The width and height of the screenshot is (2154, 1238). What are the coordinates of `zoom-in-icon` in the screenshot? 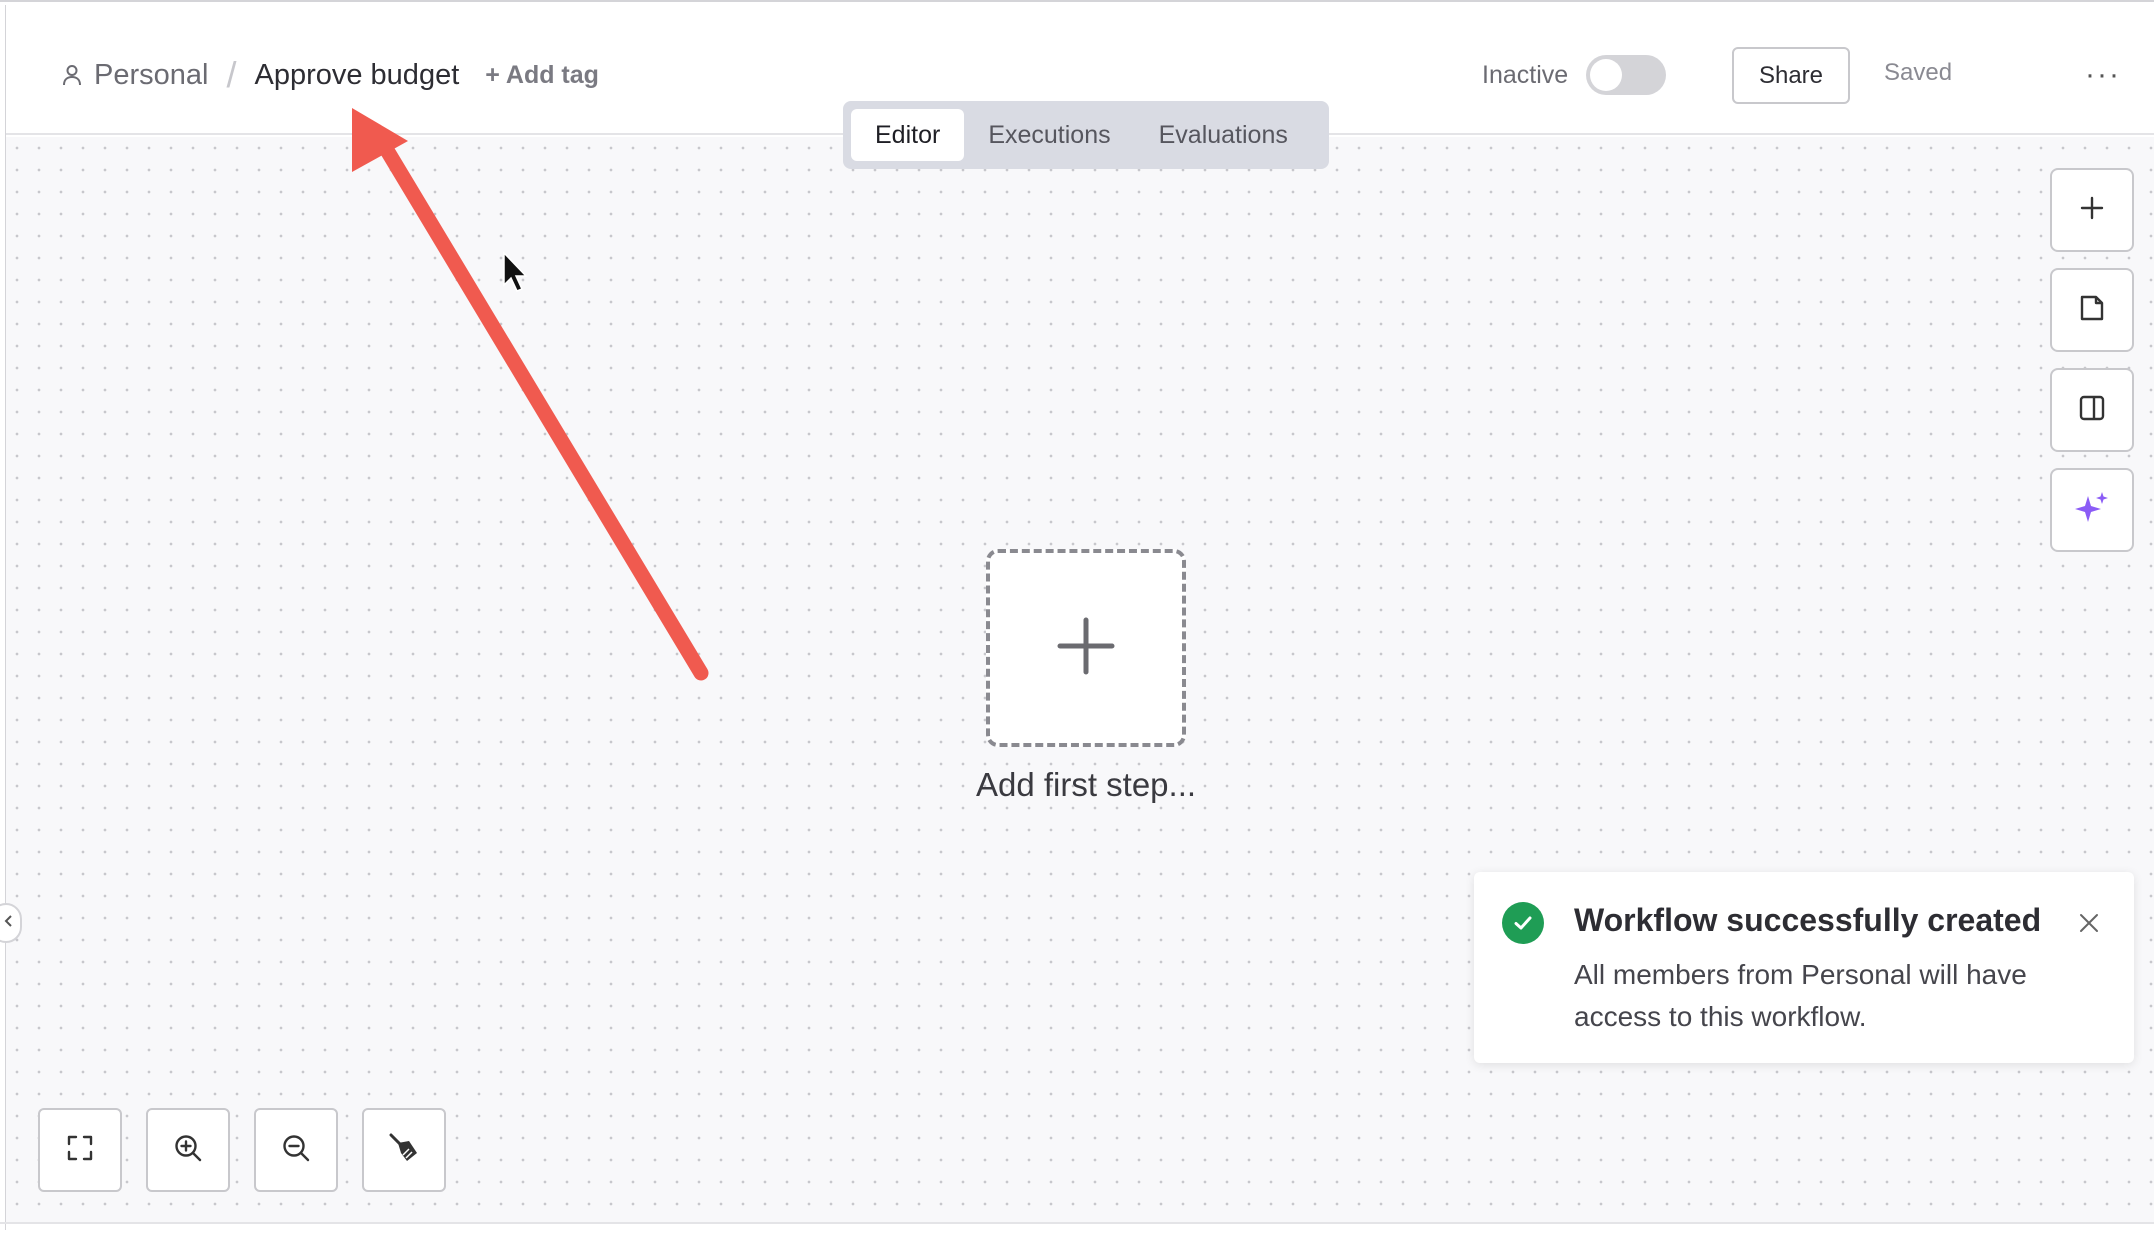 It's located at (188, 1150).